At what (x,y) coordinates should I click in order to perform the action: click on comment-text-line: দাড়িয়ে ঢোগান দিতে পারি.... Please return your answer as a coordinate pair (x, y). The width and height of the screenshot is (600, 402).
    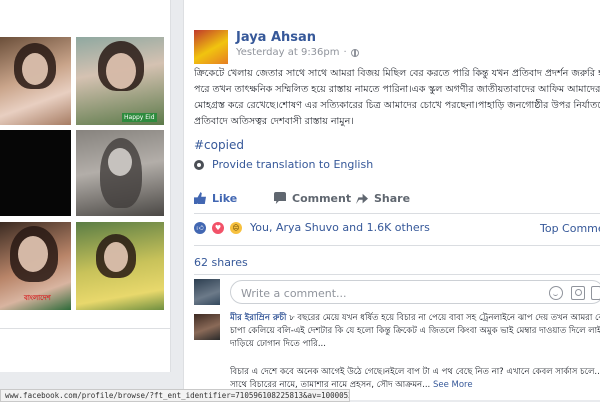
    Looking at the image, I should click on (278, 344).